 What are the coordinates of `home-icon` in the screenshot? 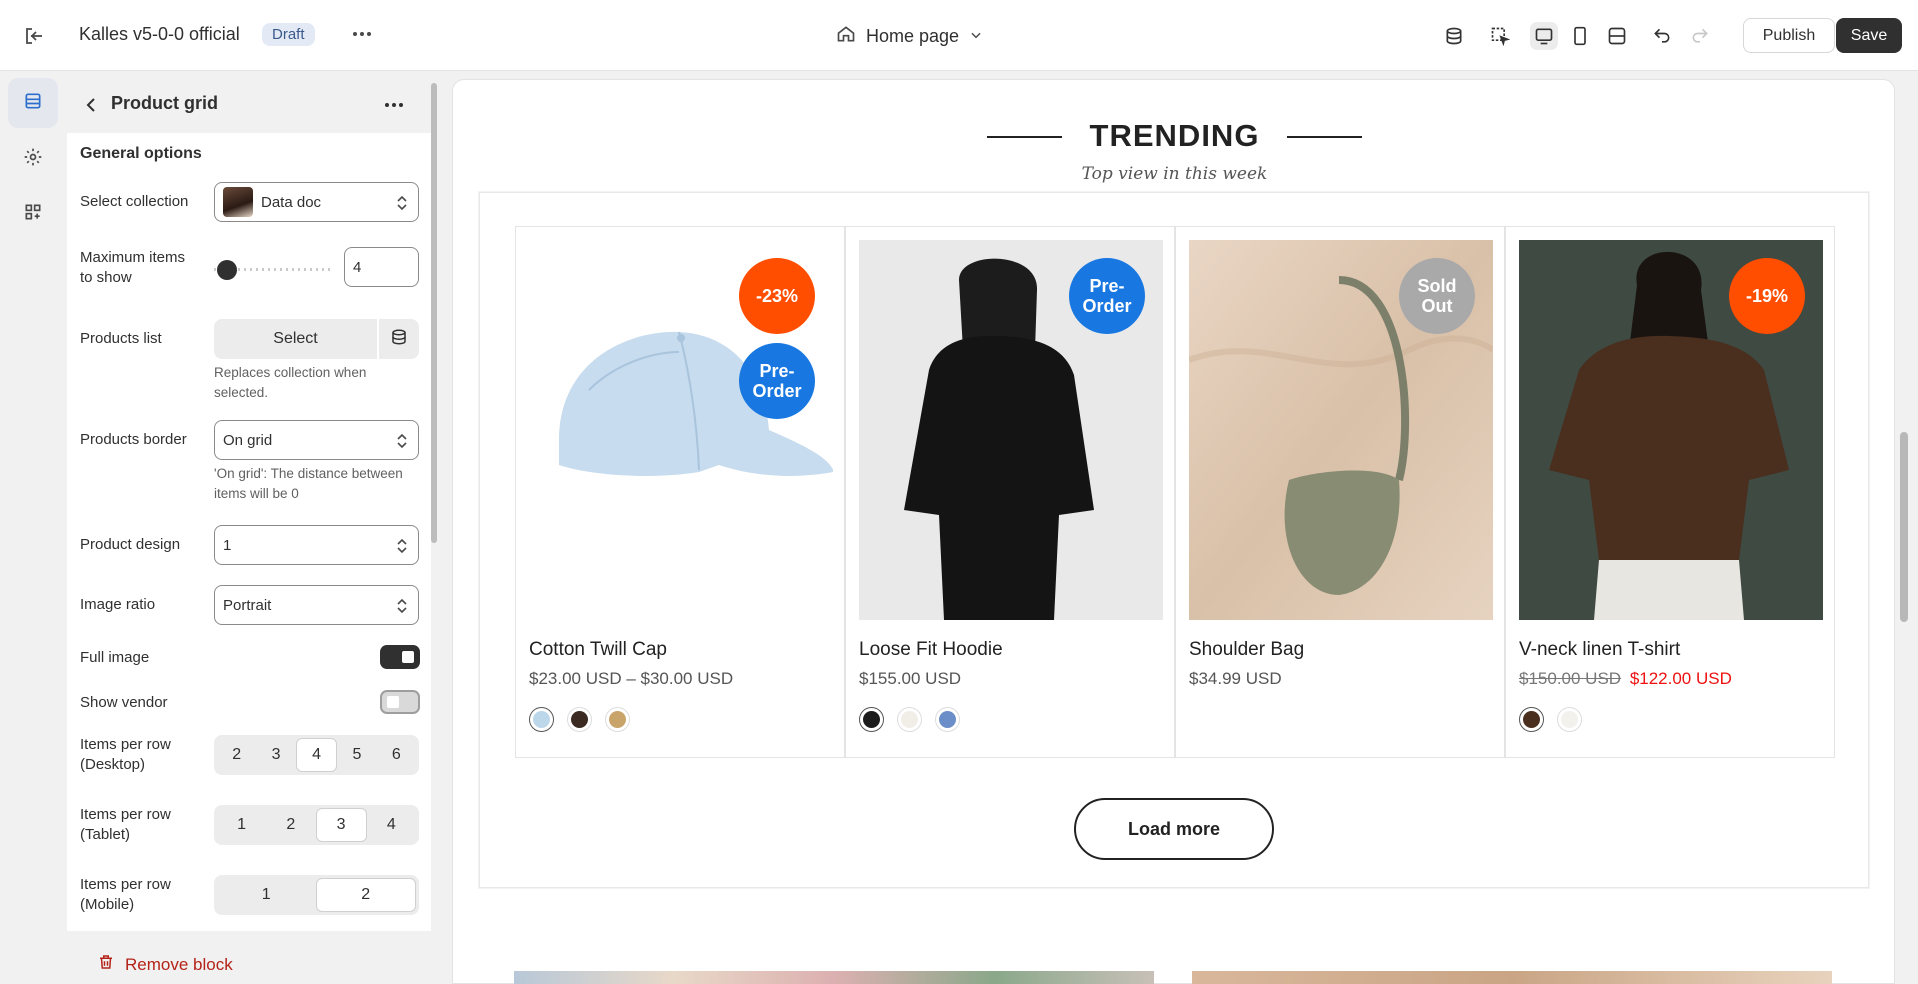 It's located at (846, 36).